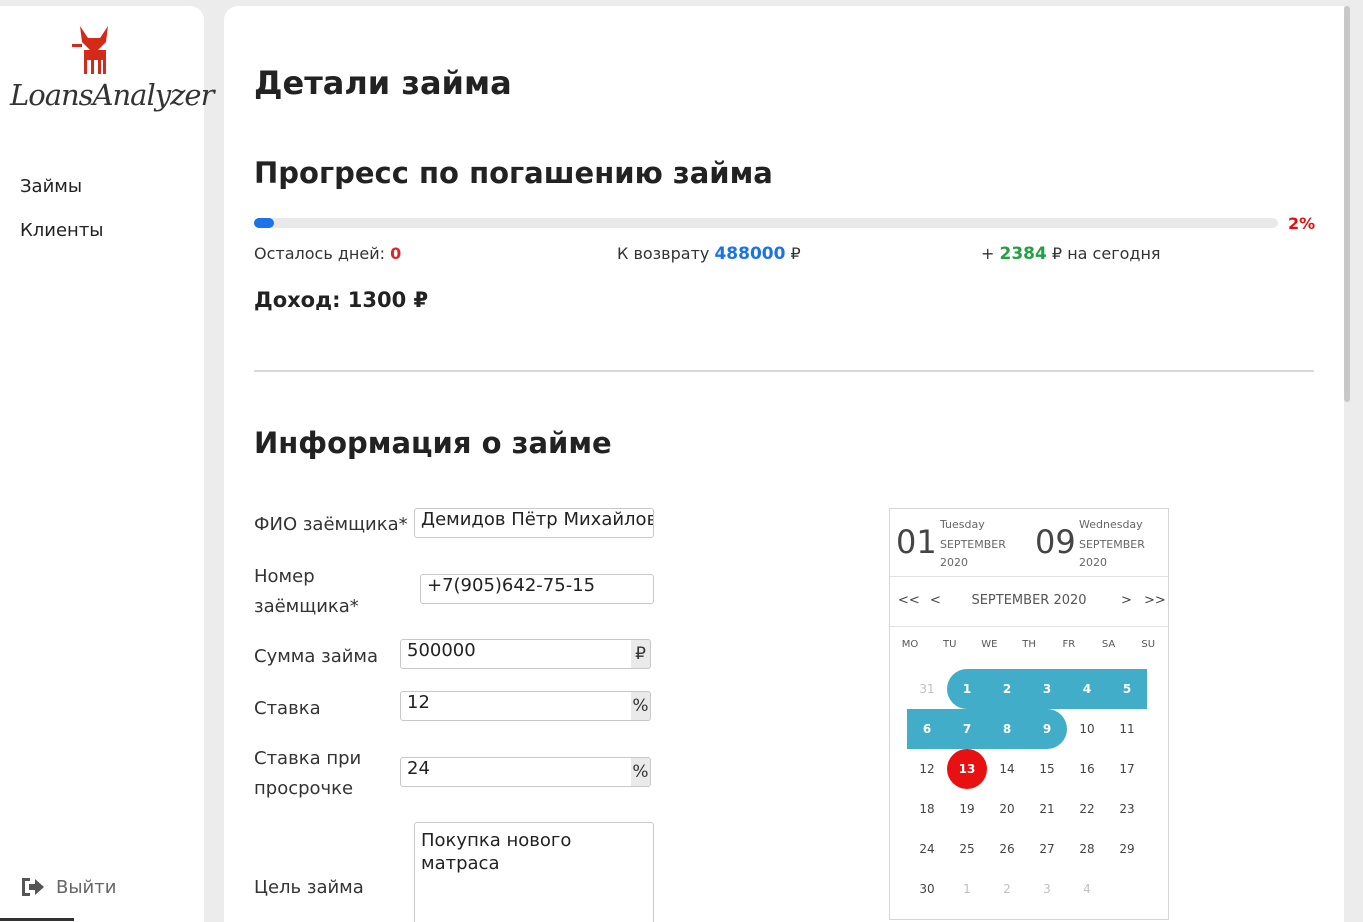 The height and width of the screenshot is (922, 1363). What do you see at coordinates (287, 708) in the screenshot?
I see `rate-label: Ставка` at bounding box center [287, 708].